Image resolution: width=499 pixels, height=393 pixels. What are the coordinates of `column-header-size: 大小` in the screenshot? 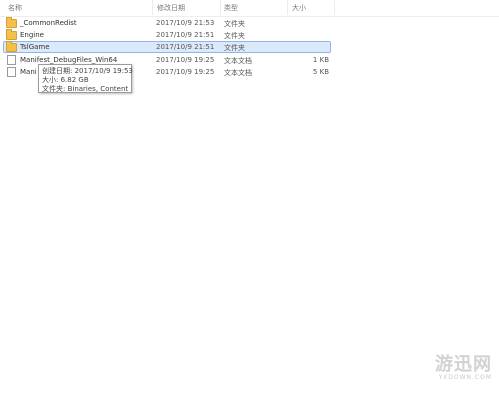 It's located at (299, 8).